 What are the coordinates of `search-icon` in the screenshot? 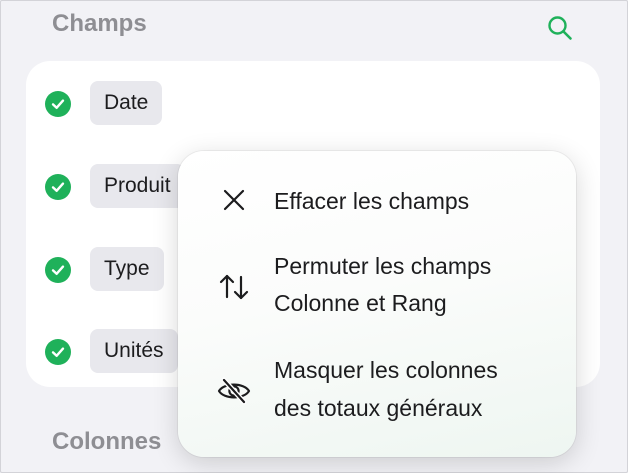 It's located at (560, 28).